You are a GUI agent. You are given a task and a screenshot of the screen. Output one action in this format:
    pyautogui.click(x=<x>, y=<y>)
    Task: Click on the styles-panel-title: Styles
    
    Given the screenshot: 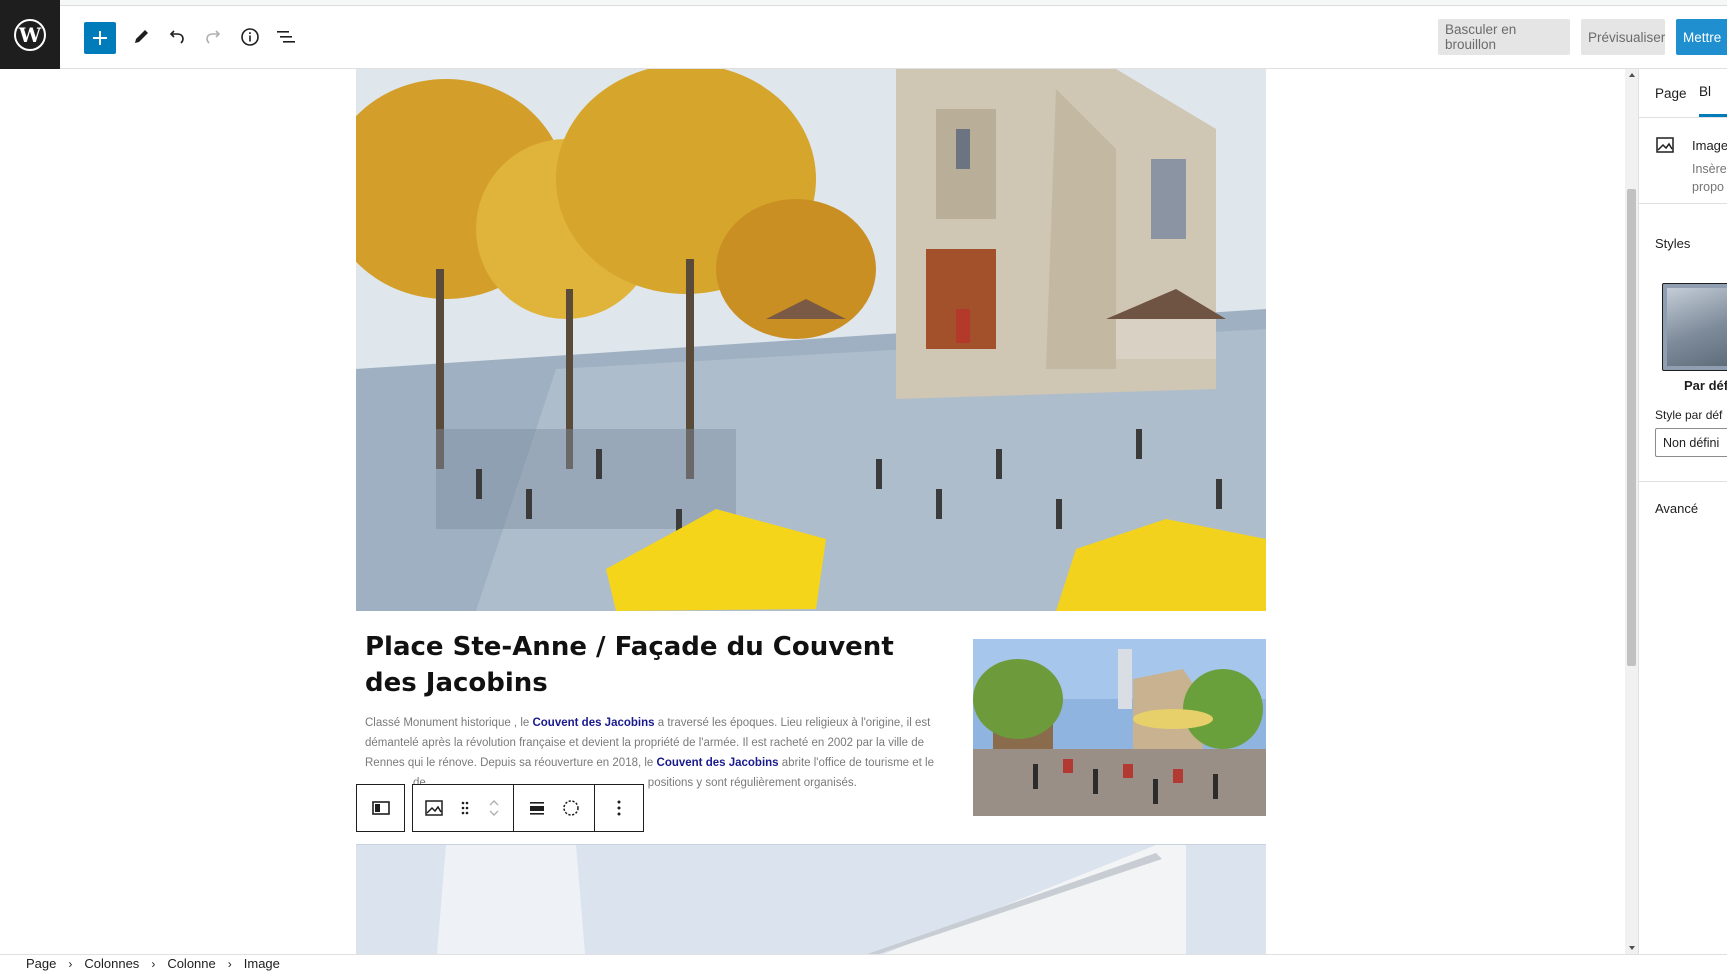 What is the action you would take?
    pyautogui.click(x=1672, y=243)
    